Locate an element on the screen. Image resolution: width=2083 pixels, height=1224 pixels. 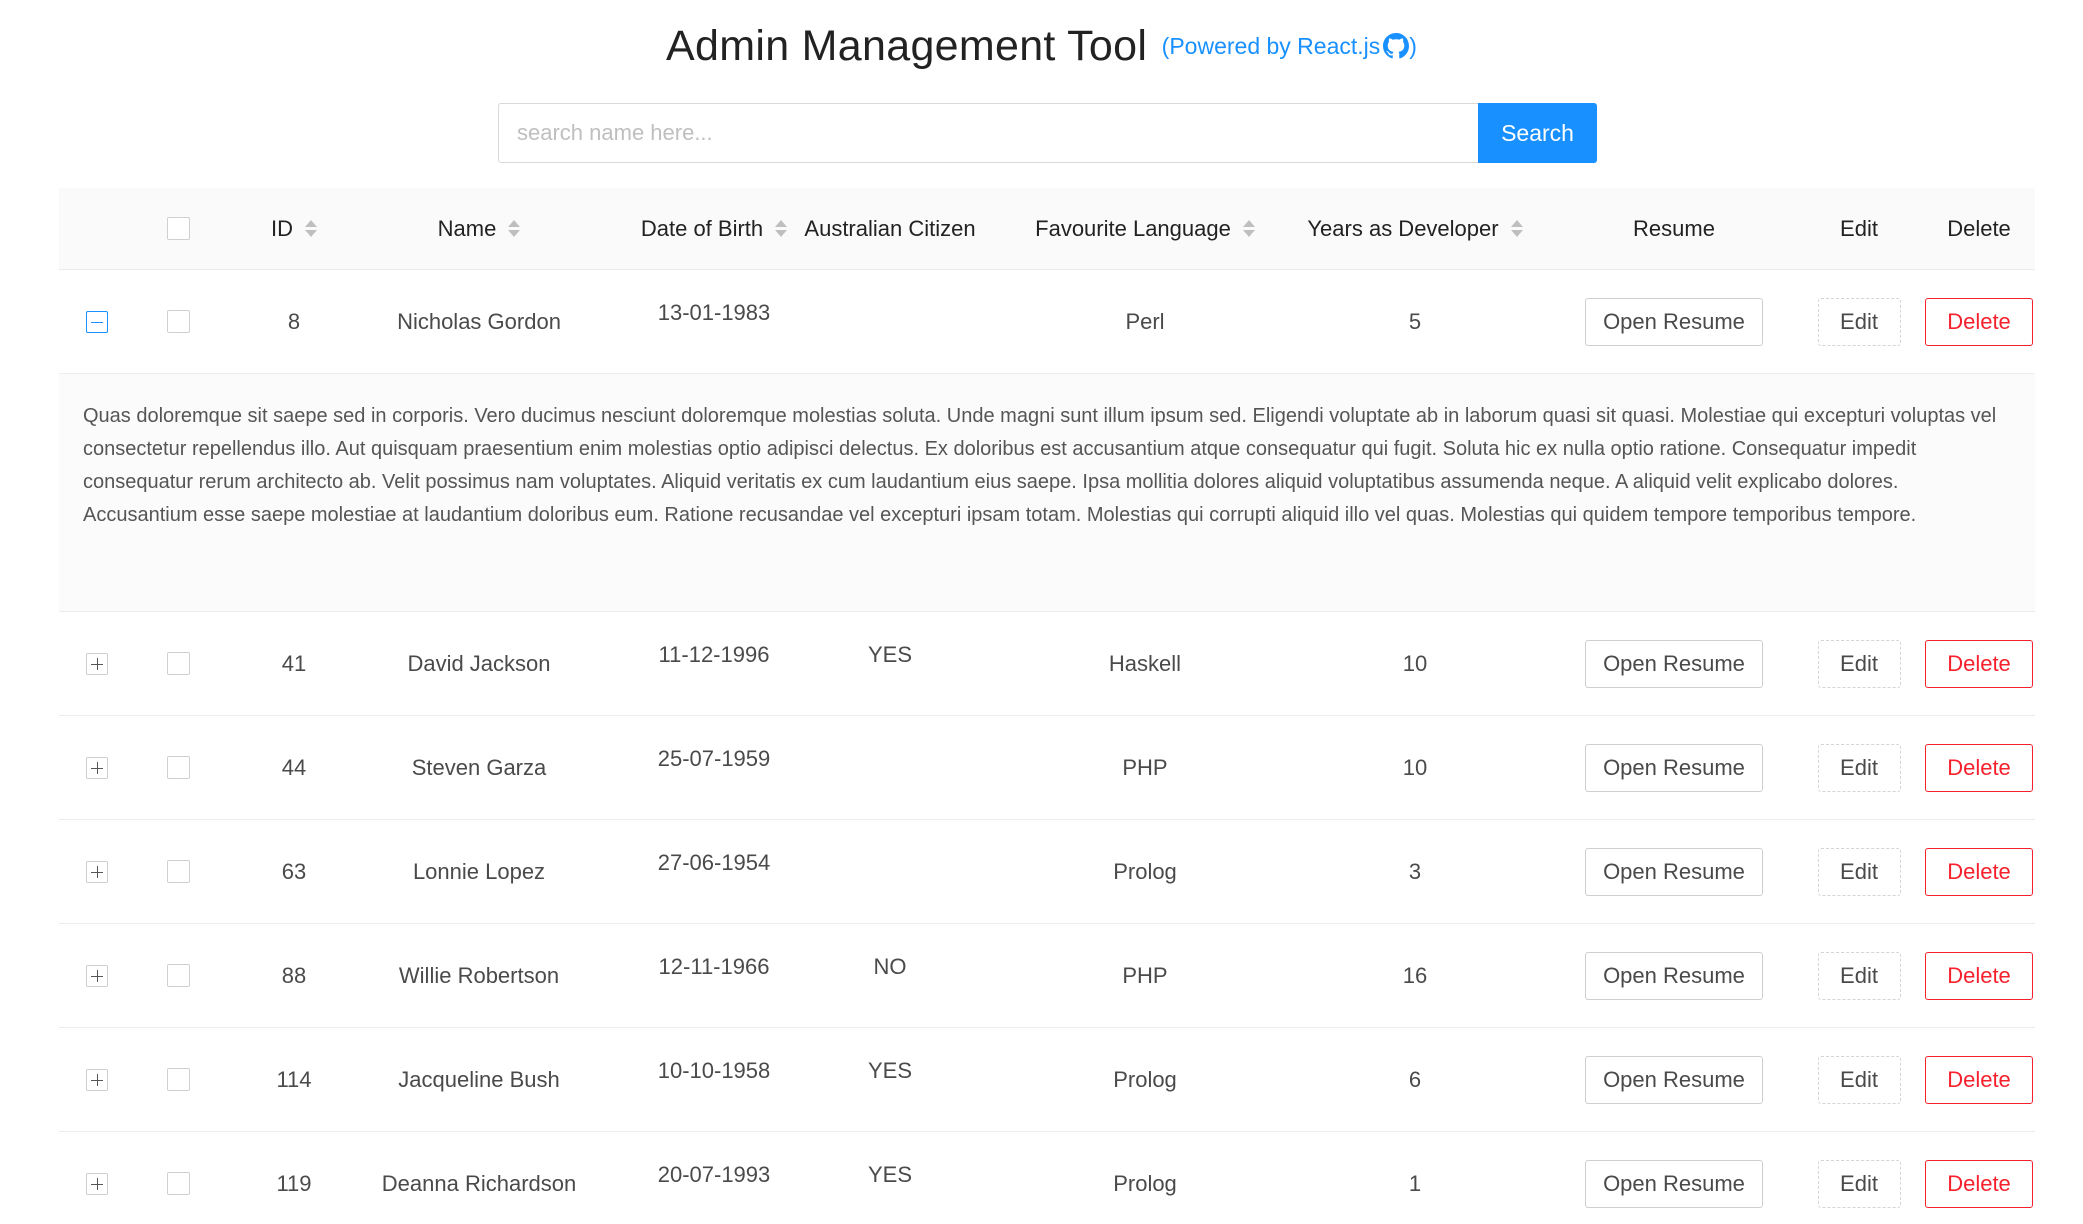
language-value: PHP is located at coordinates (1145, 975).